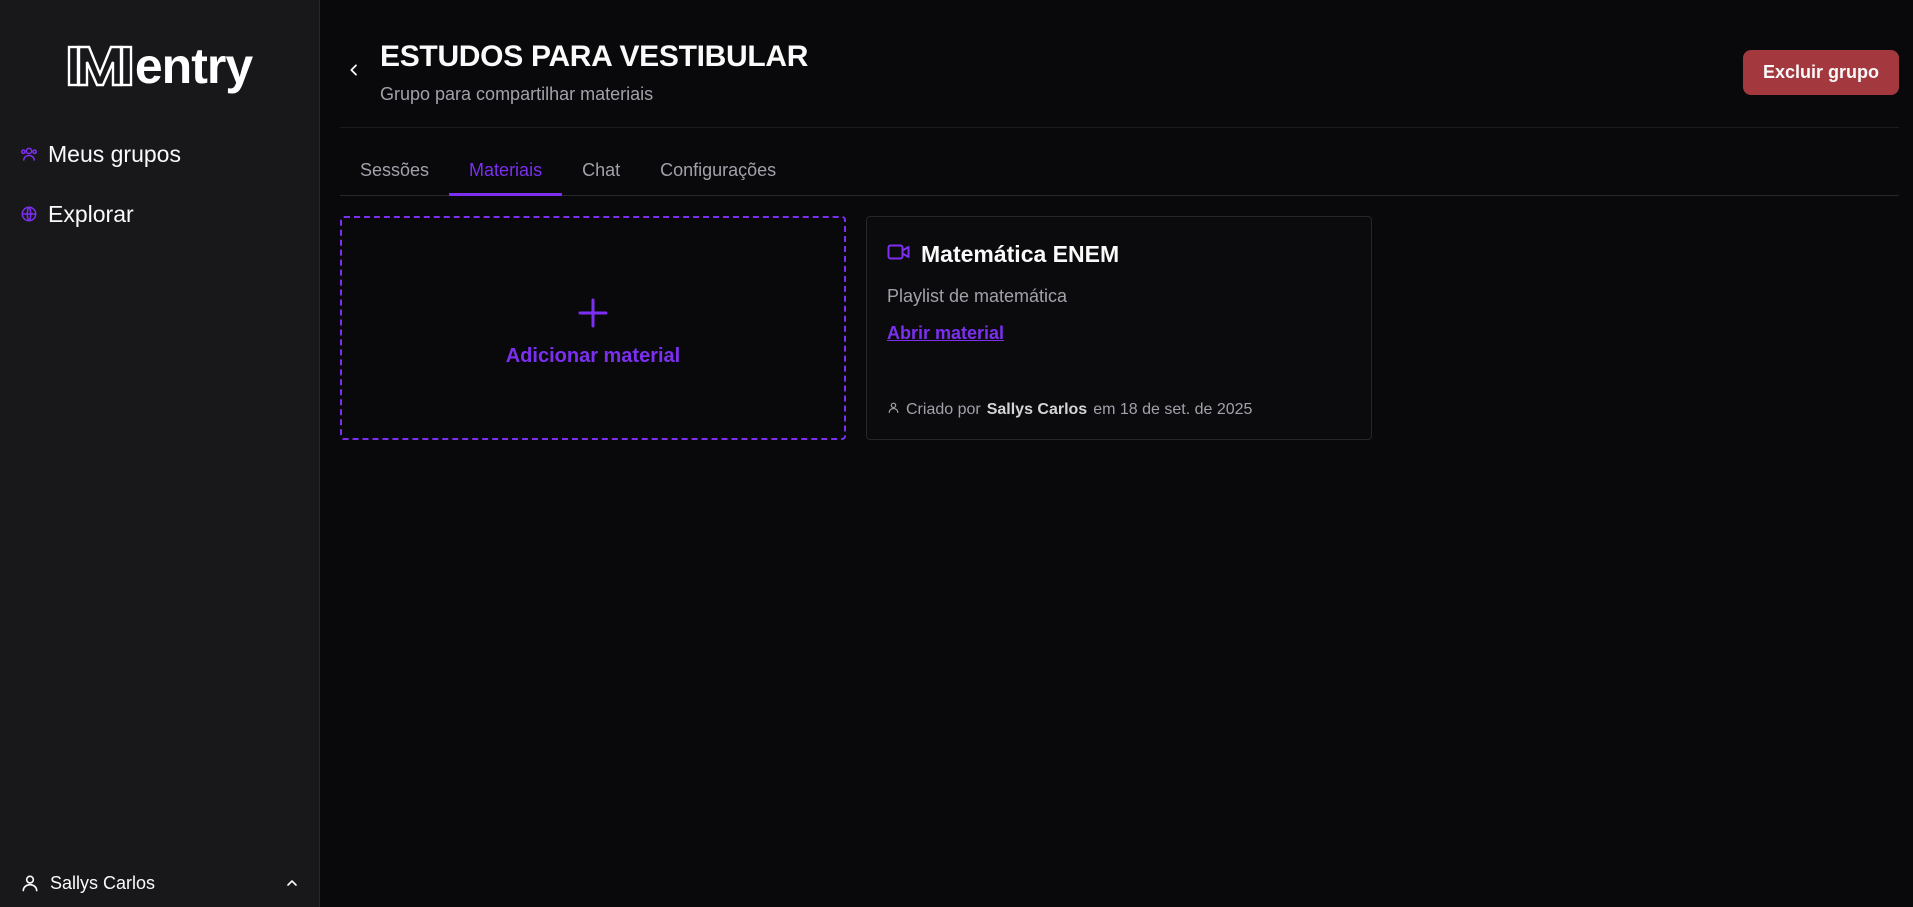 This screenshot has height=907, width=1913. I want to click on material-date: em 18 de set. de 2025, so click(1173, 409).